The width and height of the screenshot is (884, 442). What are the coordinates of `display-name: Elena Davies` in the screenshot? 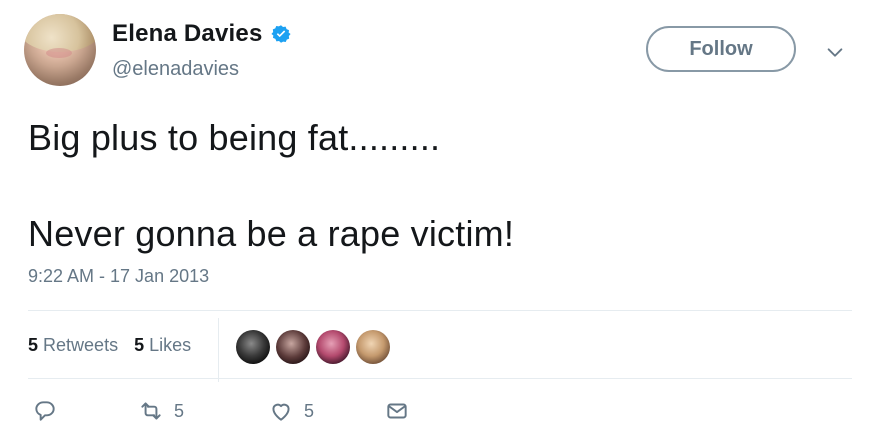 It's located at (187, 34).